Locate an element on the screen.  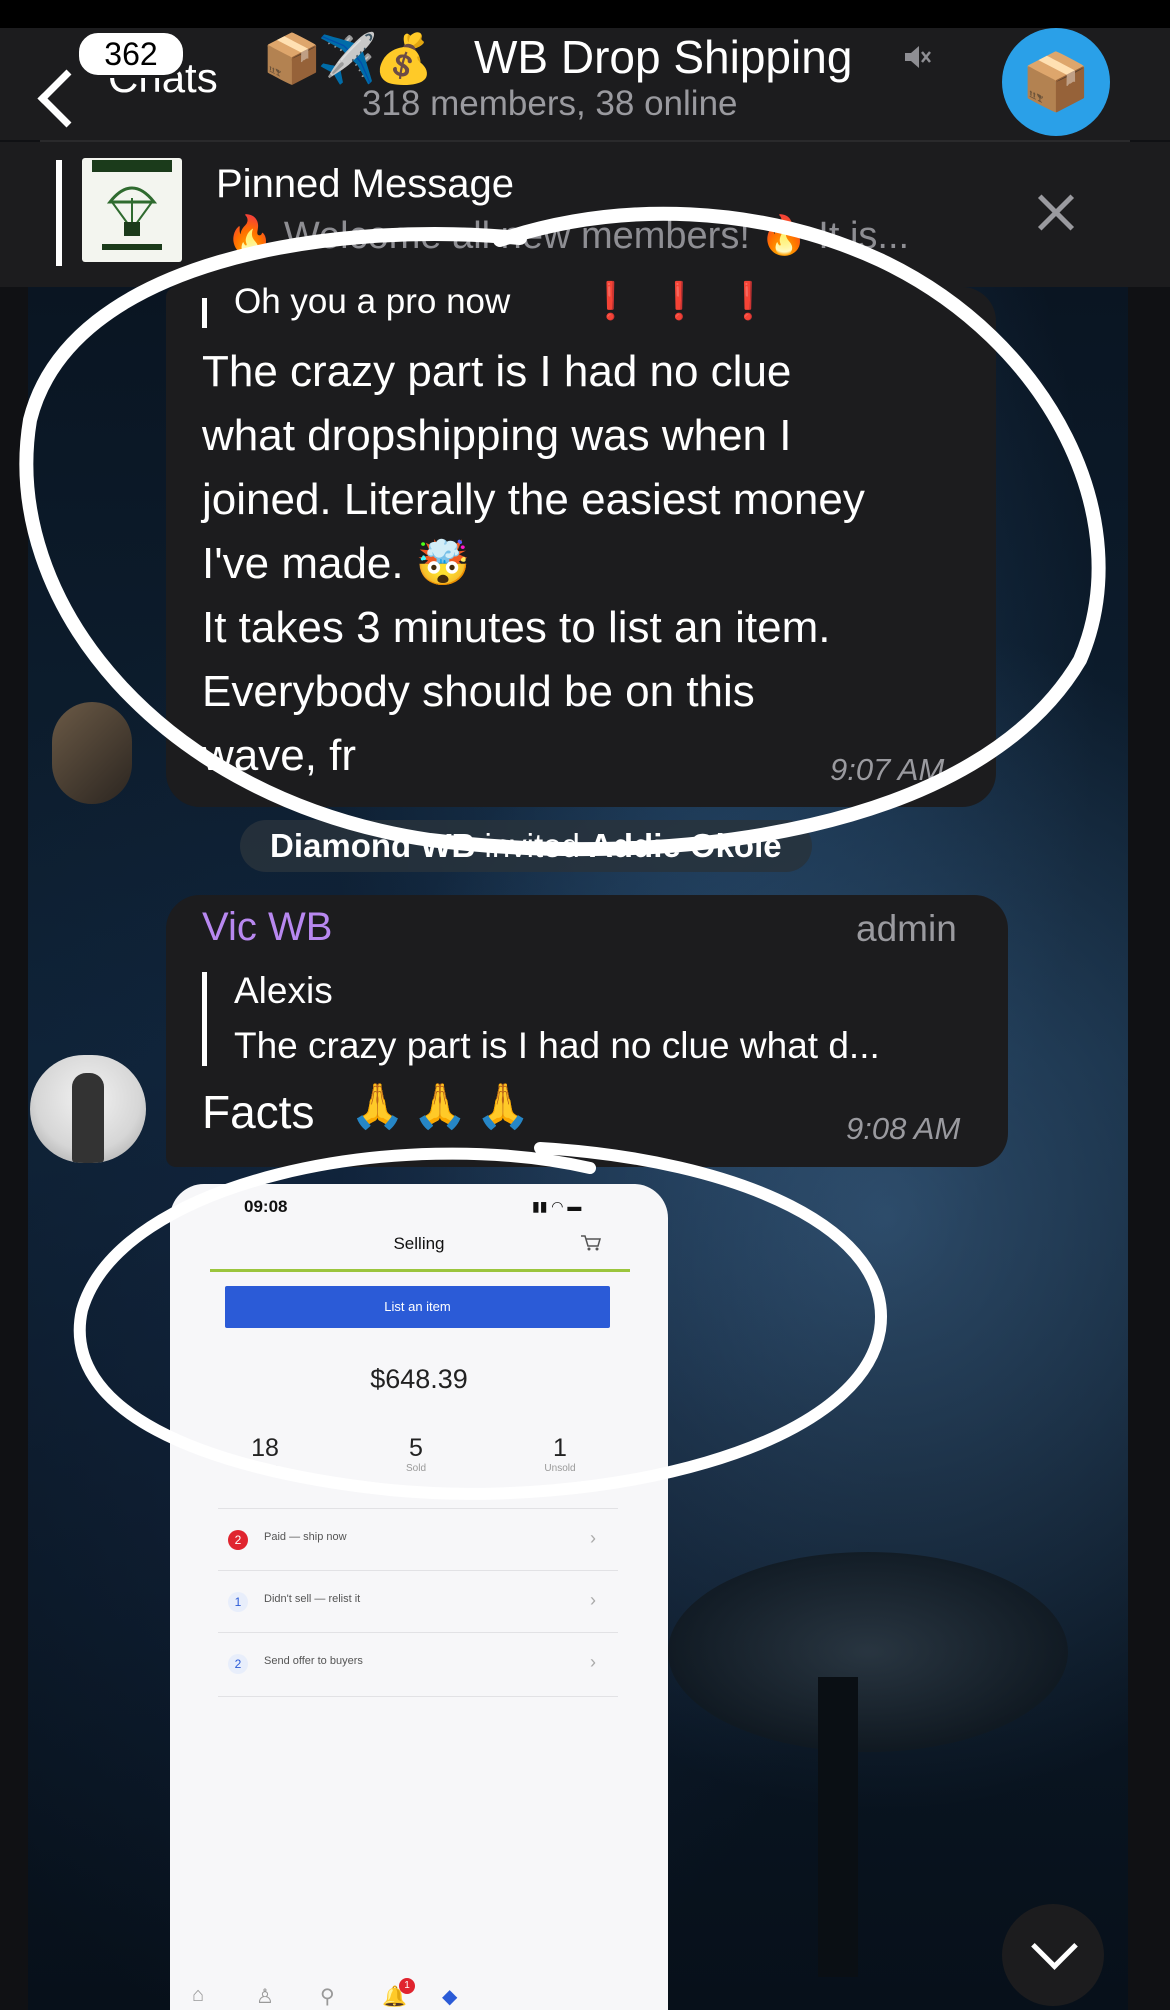
service-target: Addie Okole is located at coordinates (685, 845).